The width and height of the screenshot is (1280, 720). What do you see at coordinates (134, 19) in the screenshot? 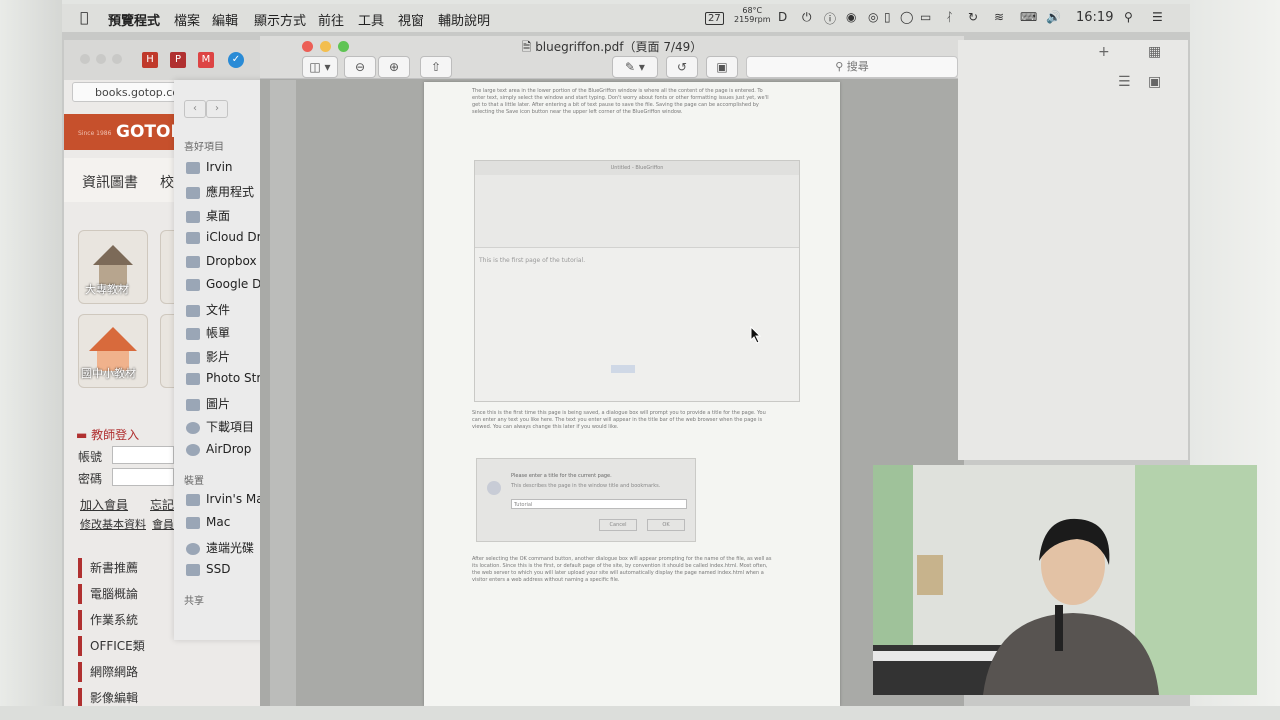
I see `app-menu: 預覽程式` at bounding box center [134, 19].